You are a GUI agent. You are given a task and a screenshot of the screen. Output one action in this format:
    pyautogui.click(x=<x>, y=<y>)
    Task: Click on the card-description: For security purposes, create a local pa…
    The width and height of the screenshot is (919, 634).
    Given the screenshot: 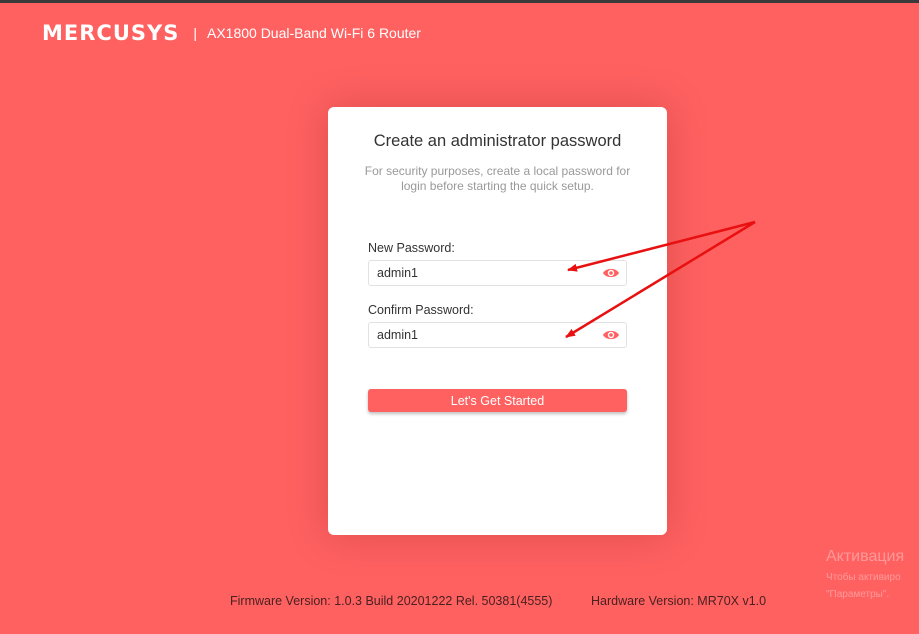 What is the action you would take?
    pyautogui.click(x=497, y=178)
    